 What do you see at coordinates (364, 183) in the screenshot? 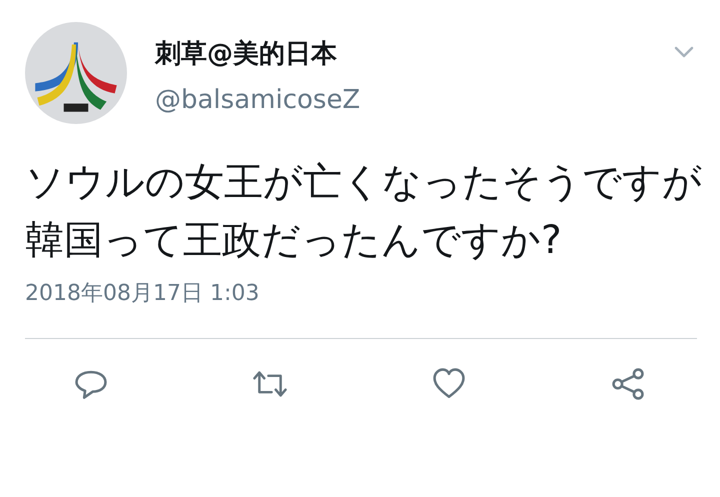
I see `tweet-text: ソウルの女王が亡くなったそうですが` at bounding box center [364, 183].